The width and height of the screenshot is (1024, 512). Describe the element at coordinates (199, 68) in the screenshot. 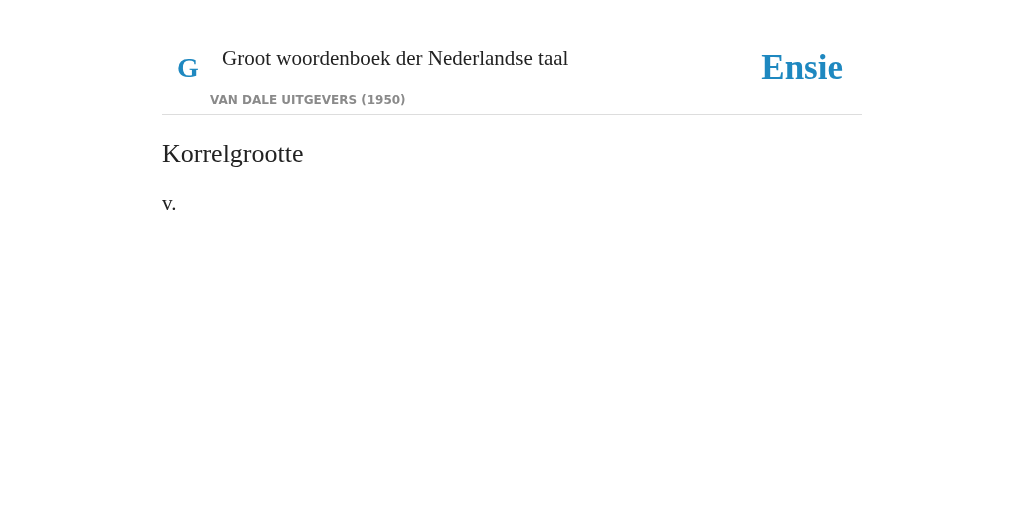

I see `logo: G` at that location.